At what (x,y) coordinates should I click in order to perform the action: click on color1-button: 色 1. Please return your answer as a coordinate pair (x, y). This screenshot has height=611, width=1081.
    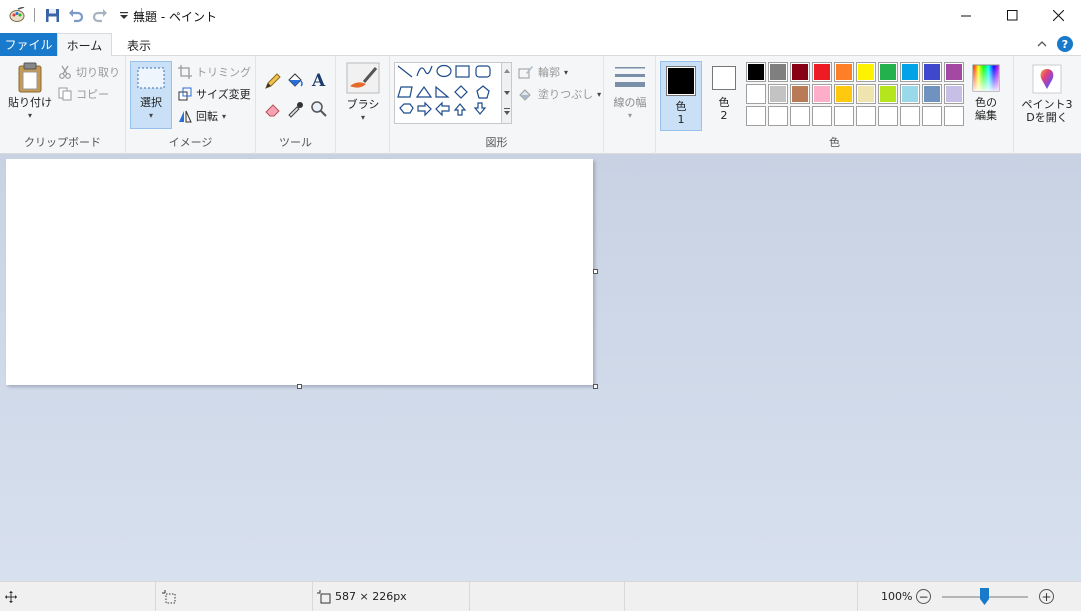
    Looking at the image, I should click on (681, 96).